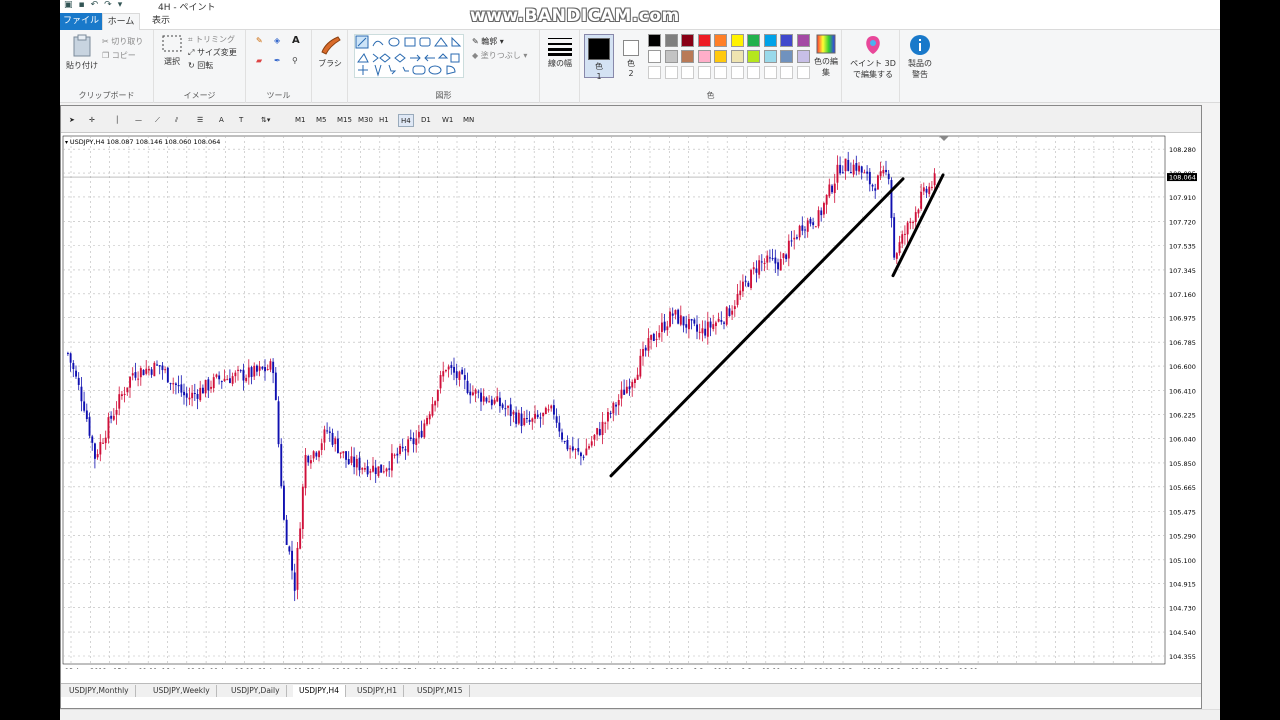  I want to click on undo-icon: ↶, so click(95, 5).